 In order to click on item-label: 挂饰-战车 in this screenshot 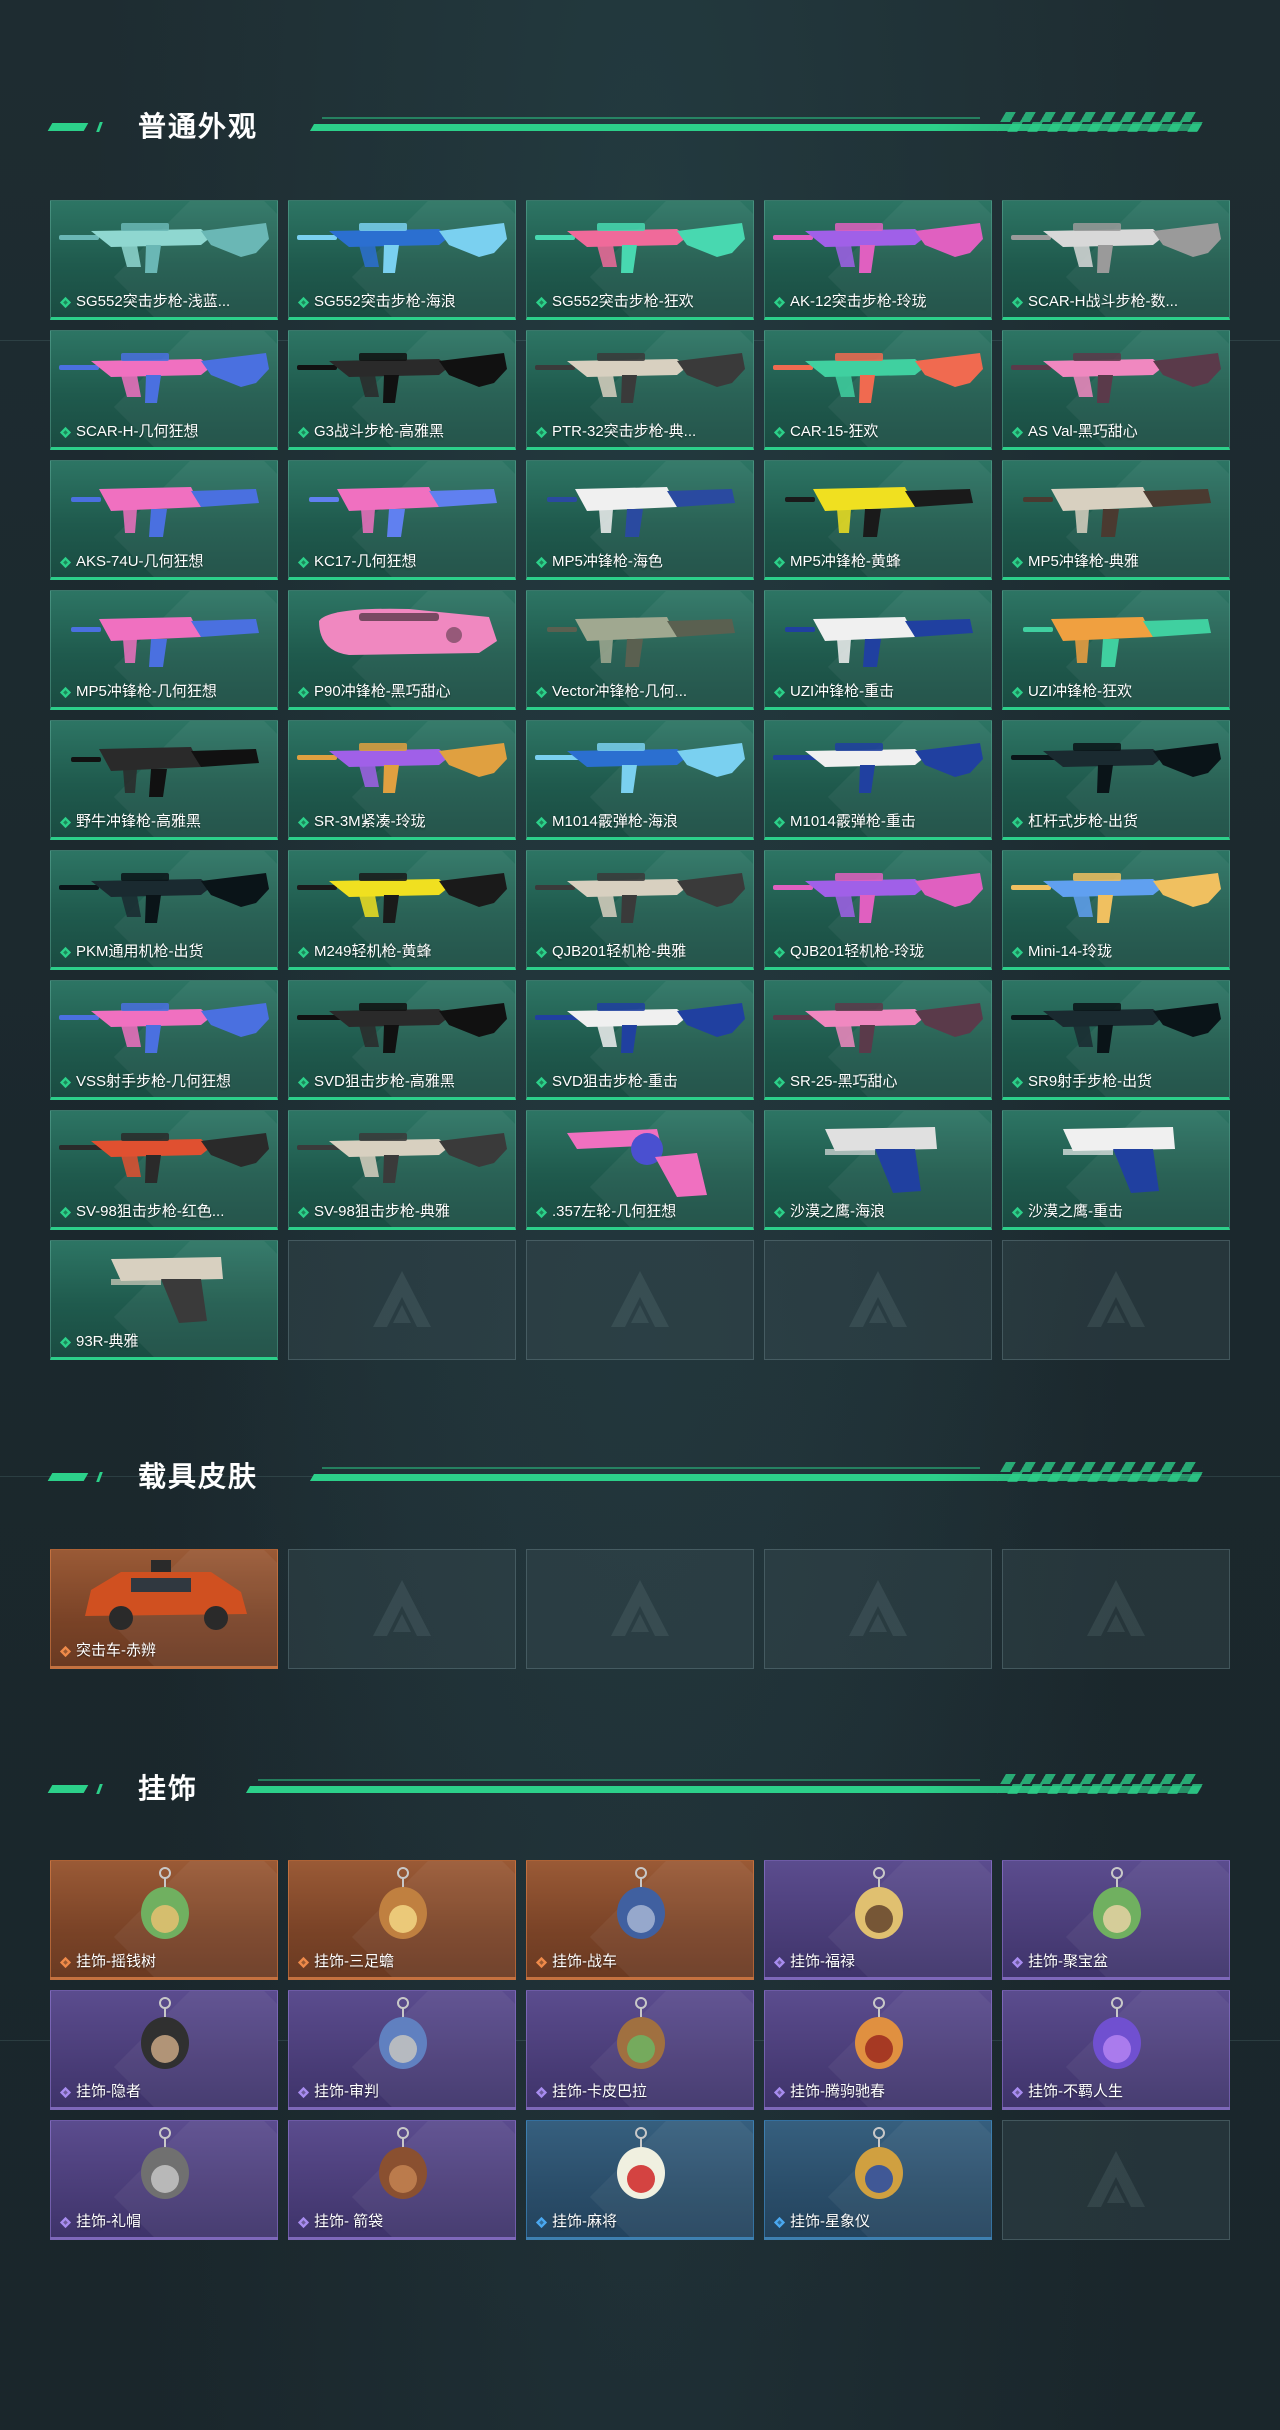, I will do `click(641, 1962)`.